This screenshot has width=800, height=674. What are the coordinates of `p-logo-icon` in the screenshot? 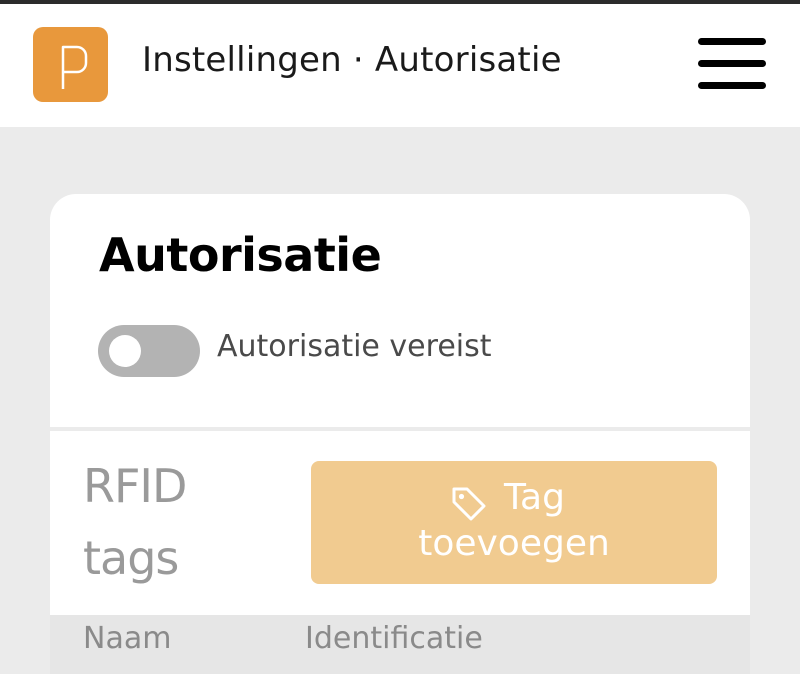 It's located at (74, 67).